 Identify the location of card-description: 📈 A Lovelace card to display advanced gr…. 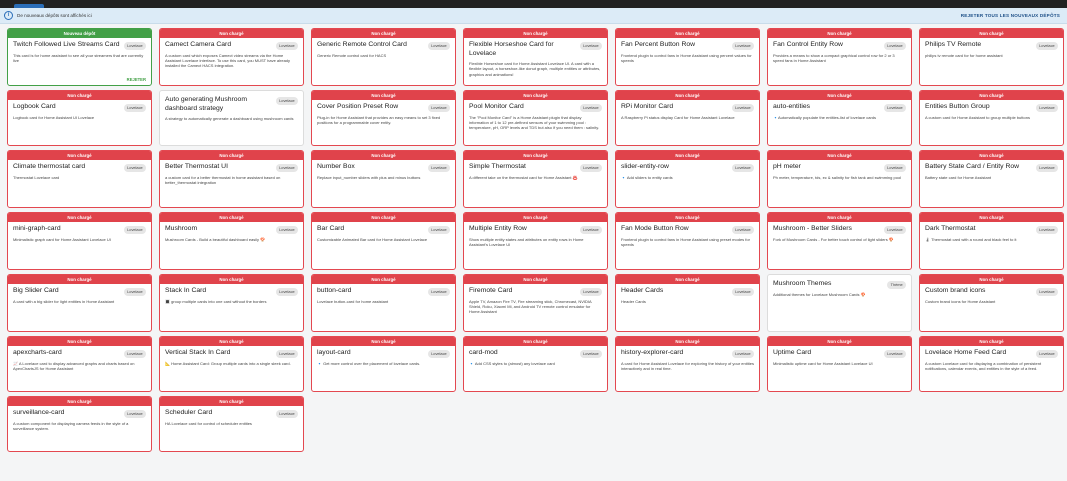
(74, 365).